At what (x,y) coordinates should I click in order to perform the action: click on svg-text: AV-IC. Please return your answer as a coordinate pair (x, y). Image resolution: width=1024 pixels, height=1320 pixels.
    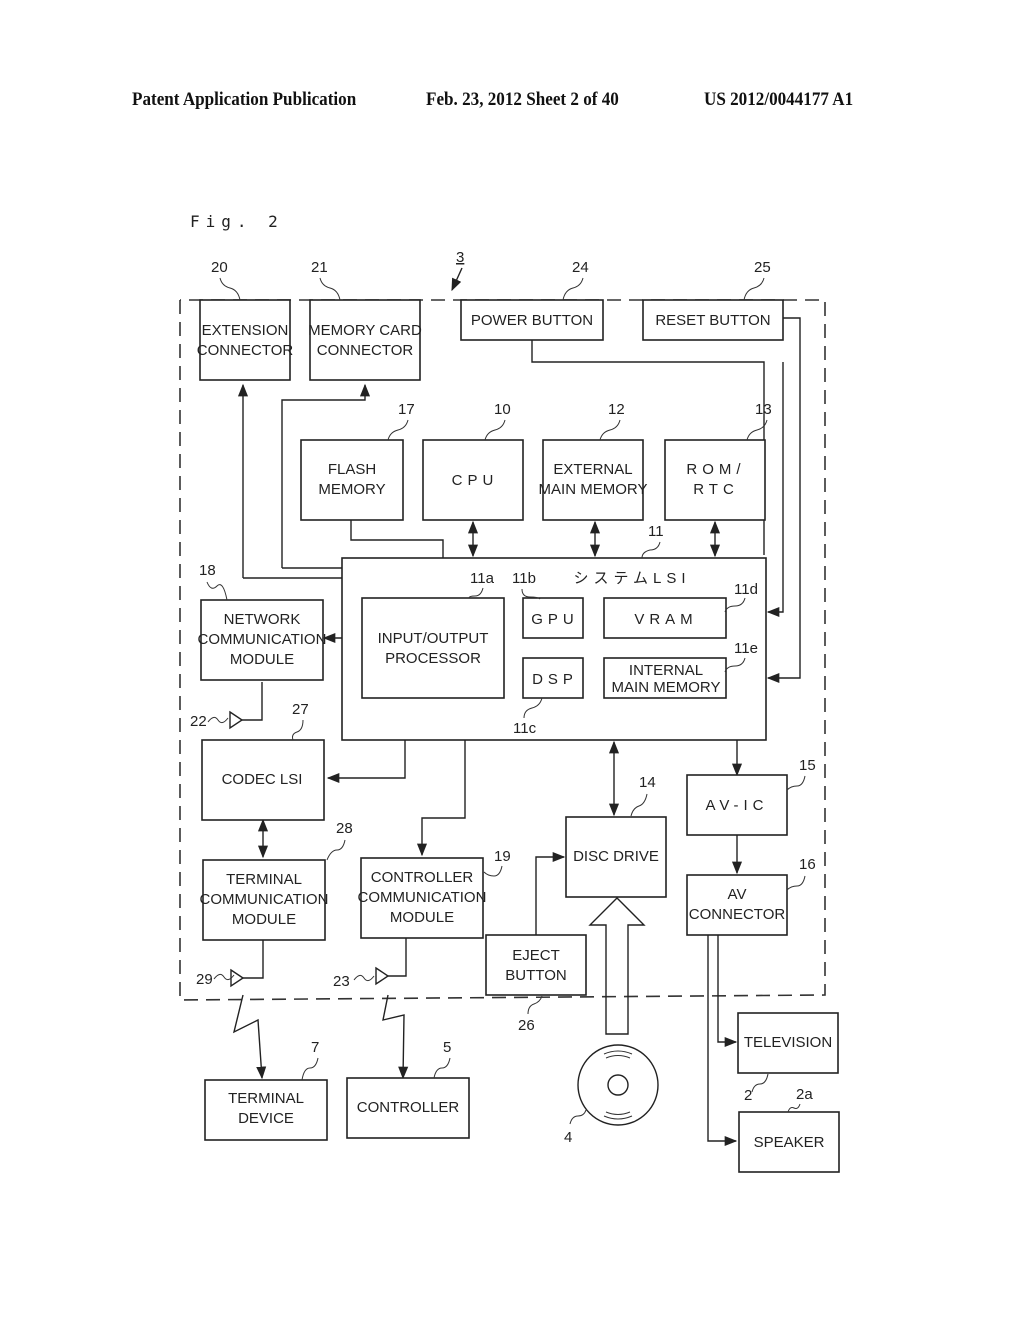
    Looking at the image, I should click on (736, 805).